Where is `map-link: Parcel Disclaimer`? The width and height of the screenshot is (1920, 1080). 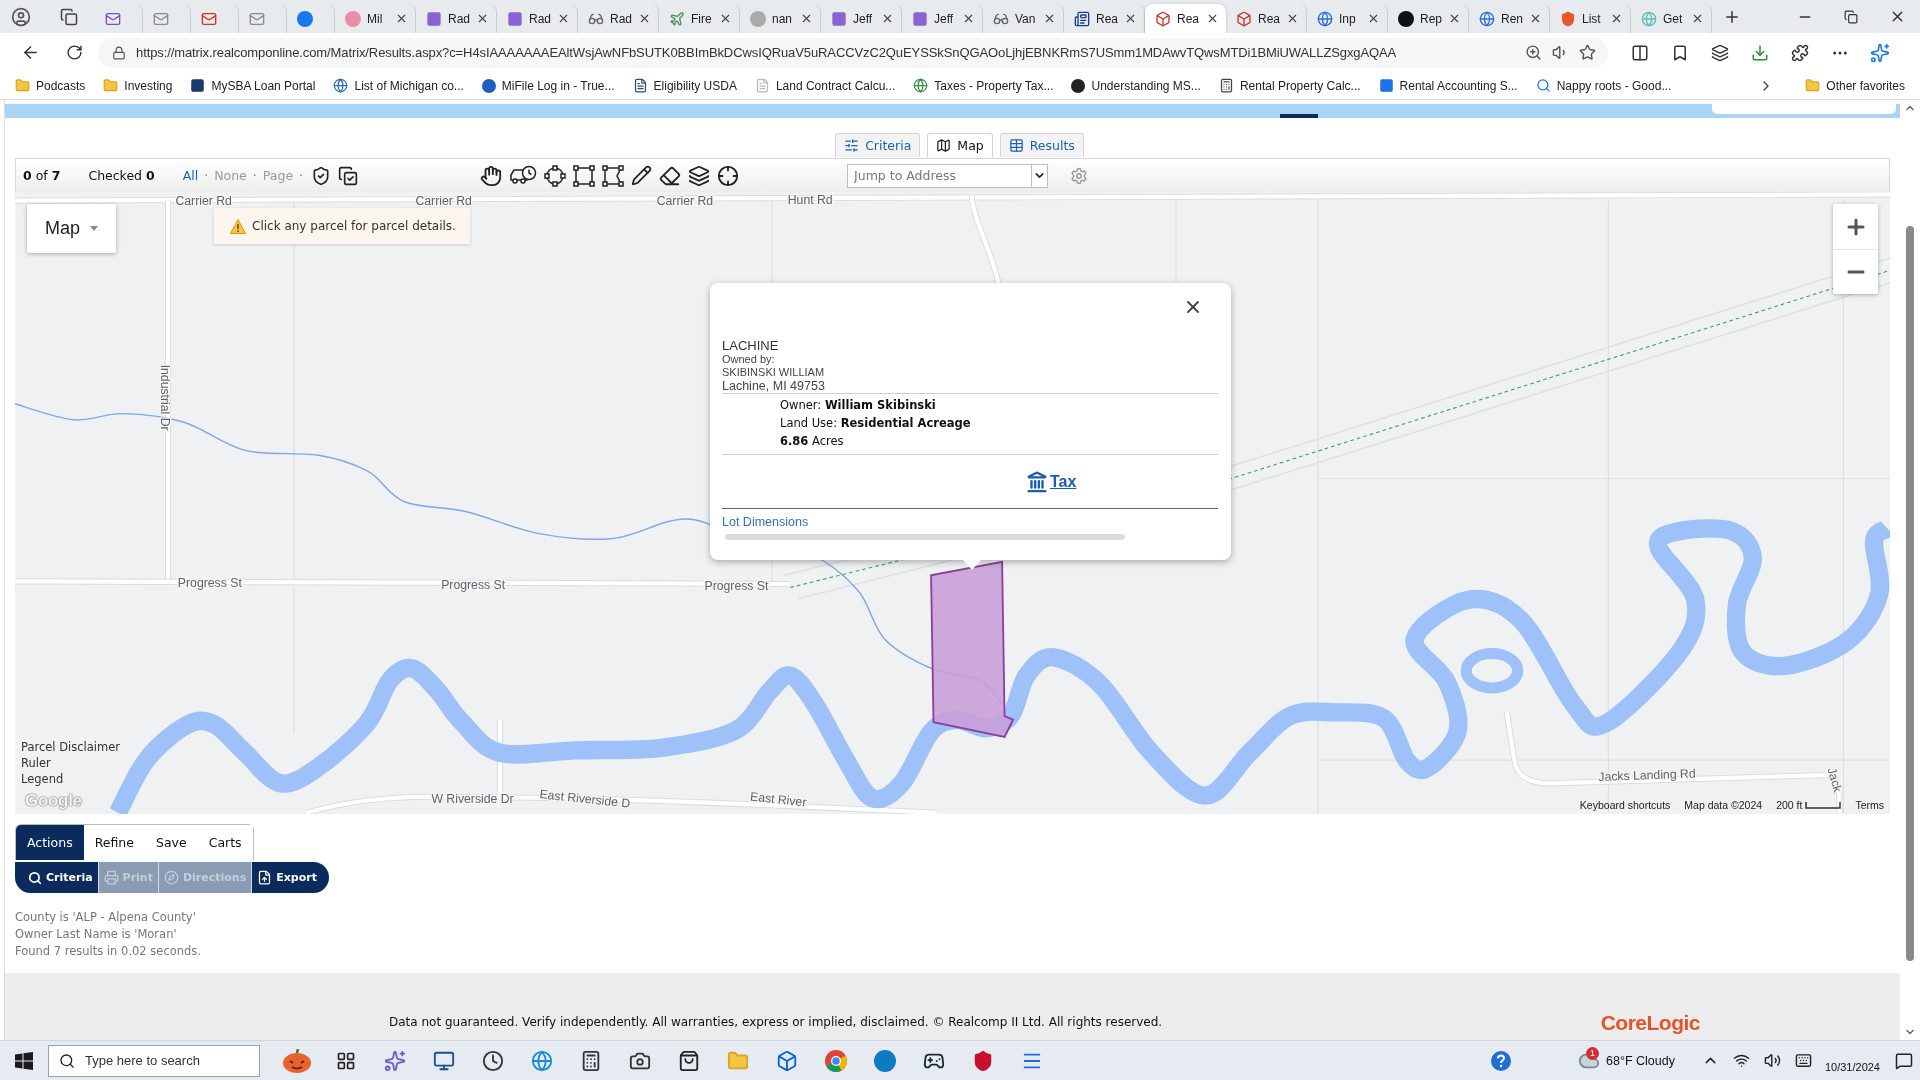 map-link: Parcel Disclaimer is located at coordinates (70, 747).